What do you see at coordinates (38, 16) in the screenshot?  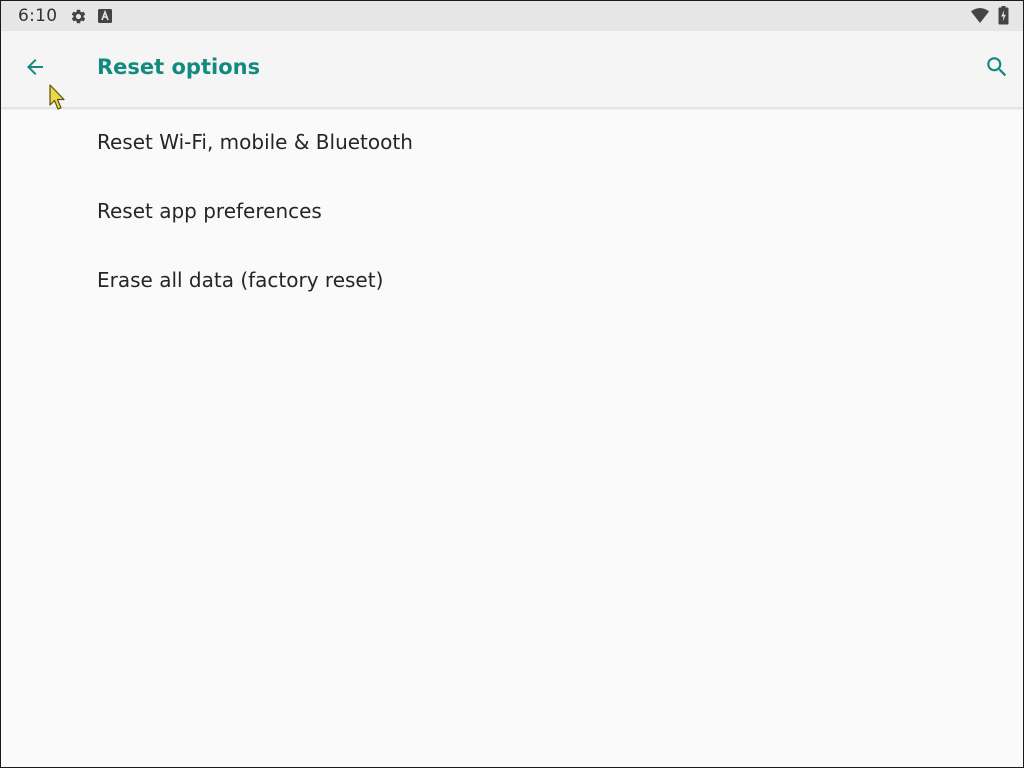 I see `status-time: 6:10` at bounding box center [38, 16].